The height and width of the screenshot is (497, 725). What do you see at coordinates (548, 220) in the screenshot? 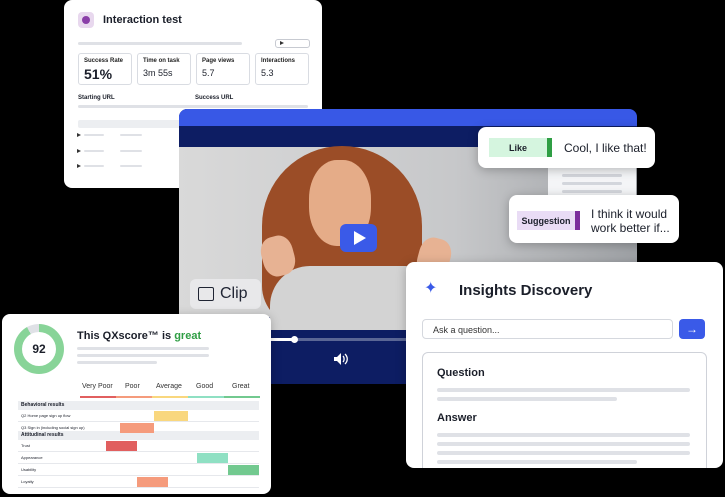
I see `suggestion-tag: Suggestion` at bounding box center [548, 220].